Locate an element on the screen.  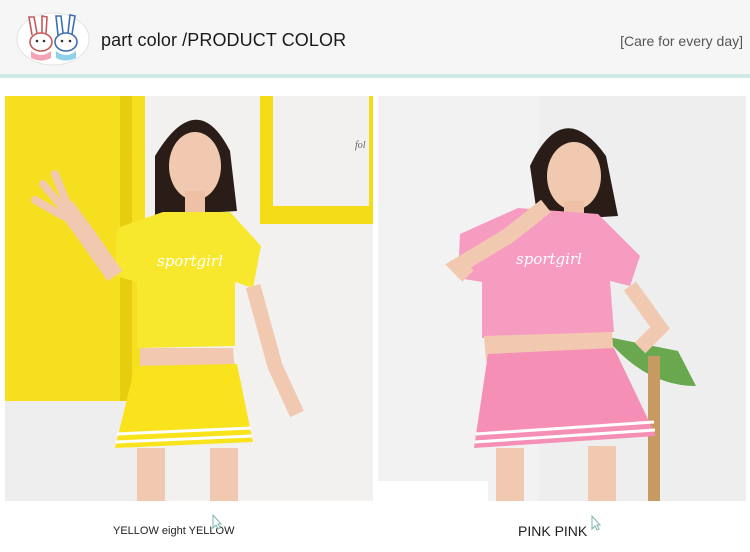
header-divider is located at coordinates (375, 76).